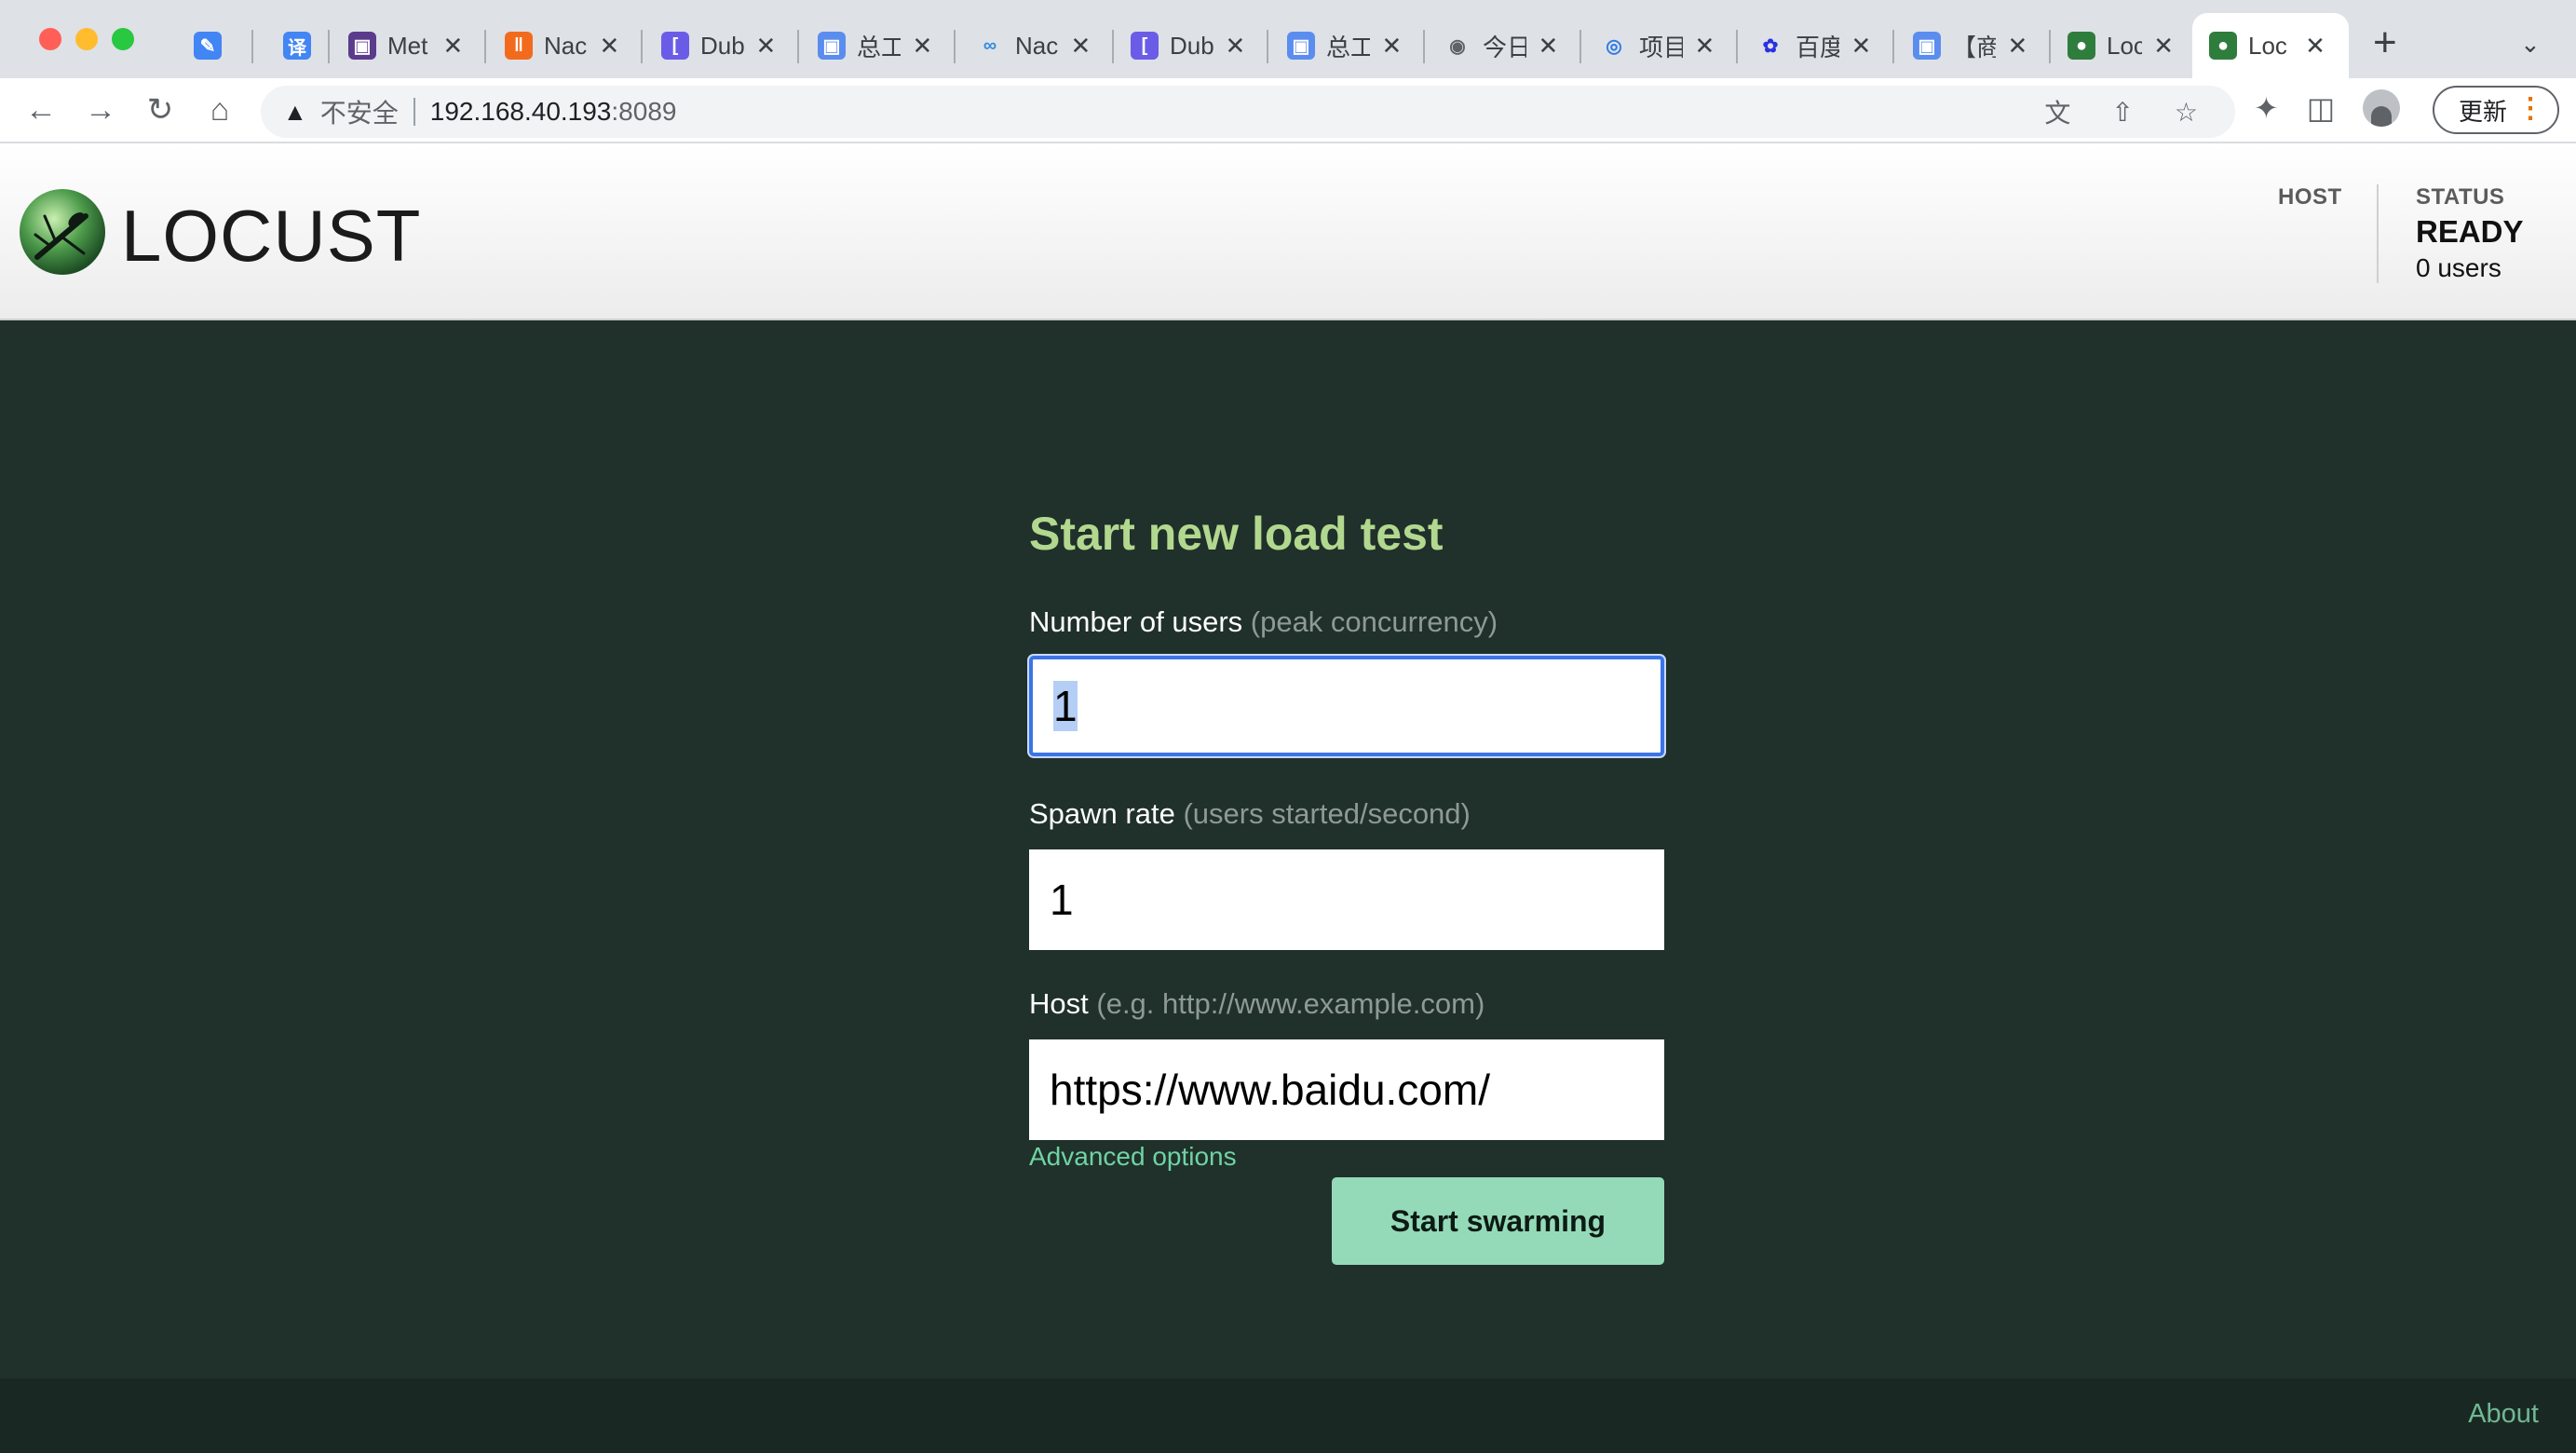  What do you see at coordinates (1248, 112) in the screenshot?
I see `address-bar: ▲ 不安全 192.168.40.193:8089 文 ⇧ ☆` at bounding box center [1248, 112].